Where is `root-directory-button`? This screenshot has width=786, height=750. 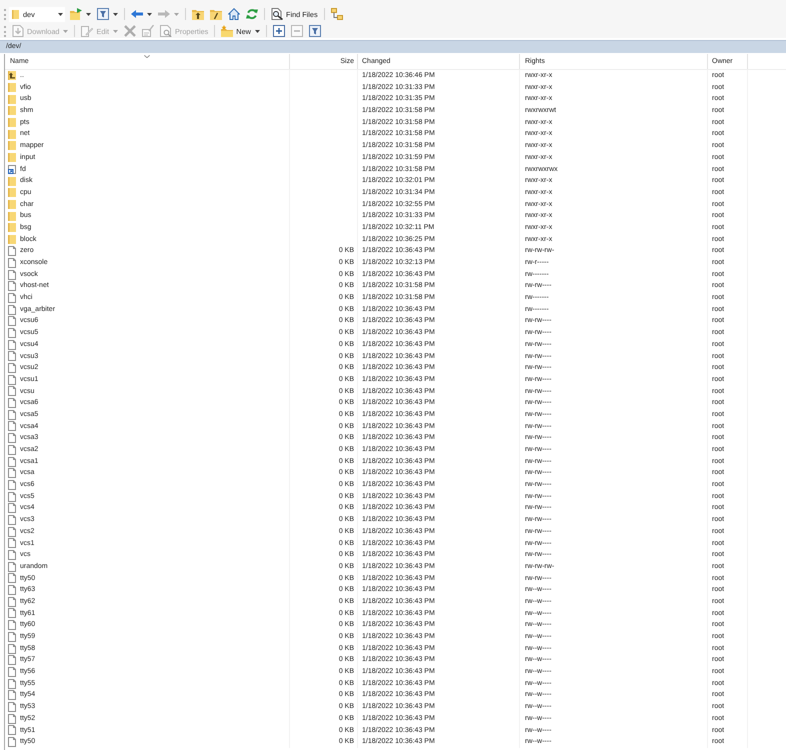
root-directory-button is located at coordinates (216, 14).